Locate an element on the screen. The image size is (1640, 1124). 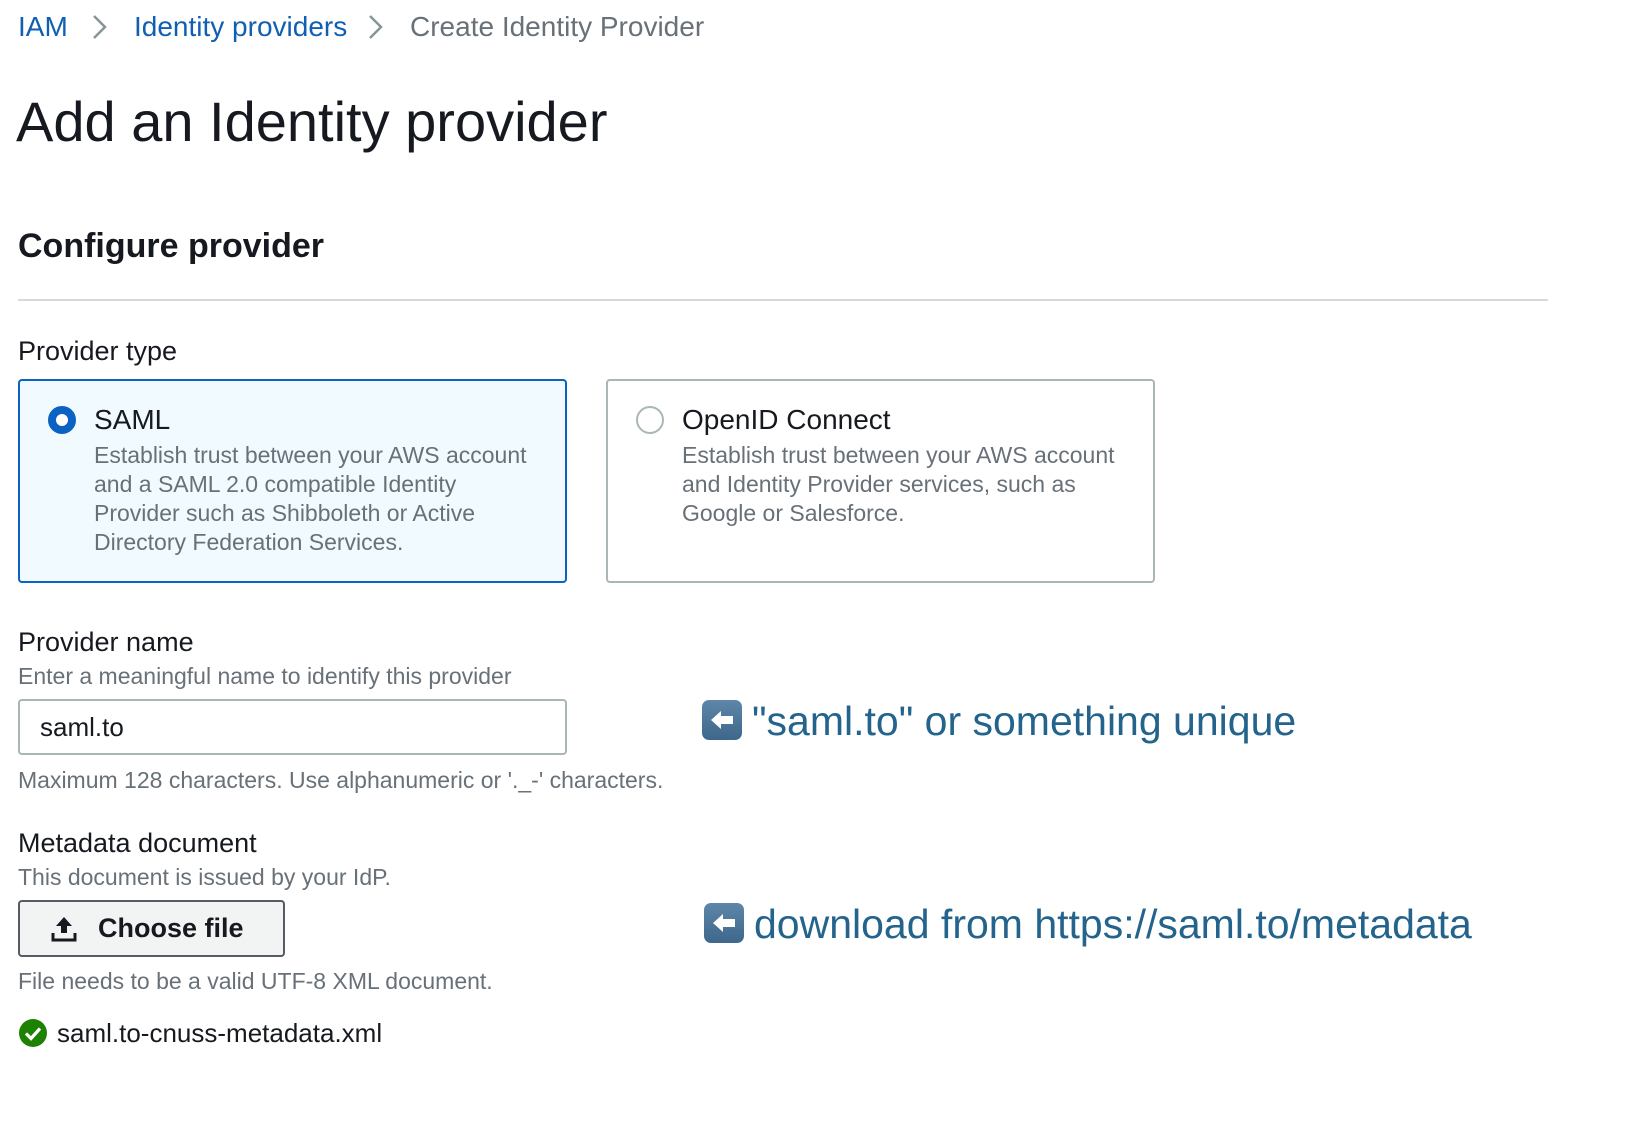
breadcrumb-link-iam: IAM is located at coordinates (43, 27).